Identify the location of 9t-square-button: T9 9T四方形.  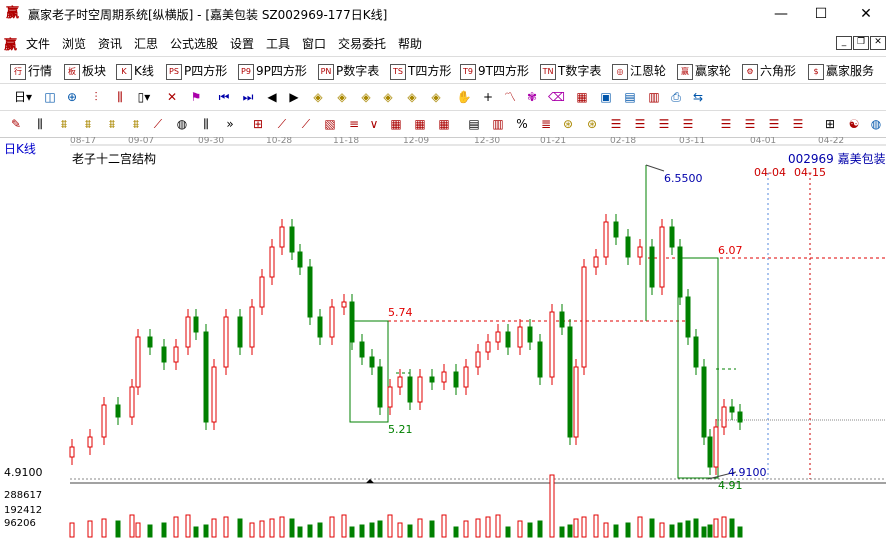
(494, 71).